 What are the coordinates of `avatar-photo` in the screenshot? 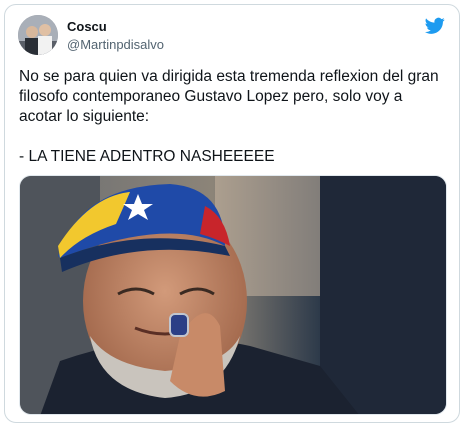 It's located at (38, 35).